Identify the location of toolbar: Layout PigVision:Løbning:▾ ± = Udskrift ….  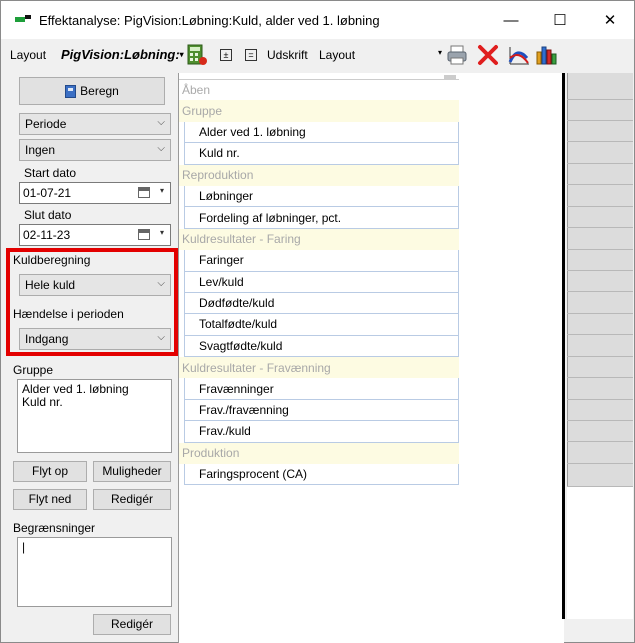
(317, 55).